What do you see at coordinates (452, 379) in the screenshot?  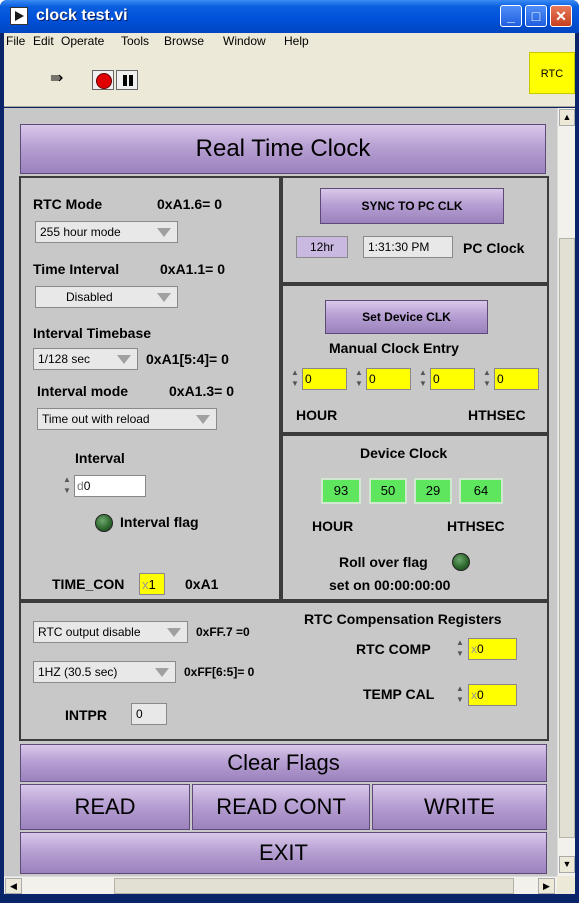 I see `manual-second-input: 0` at bounding box center [452, 379].